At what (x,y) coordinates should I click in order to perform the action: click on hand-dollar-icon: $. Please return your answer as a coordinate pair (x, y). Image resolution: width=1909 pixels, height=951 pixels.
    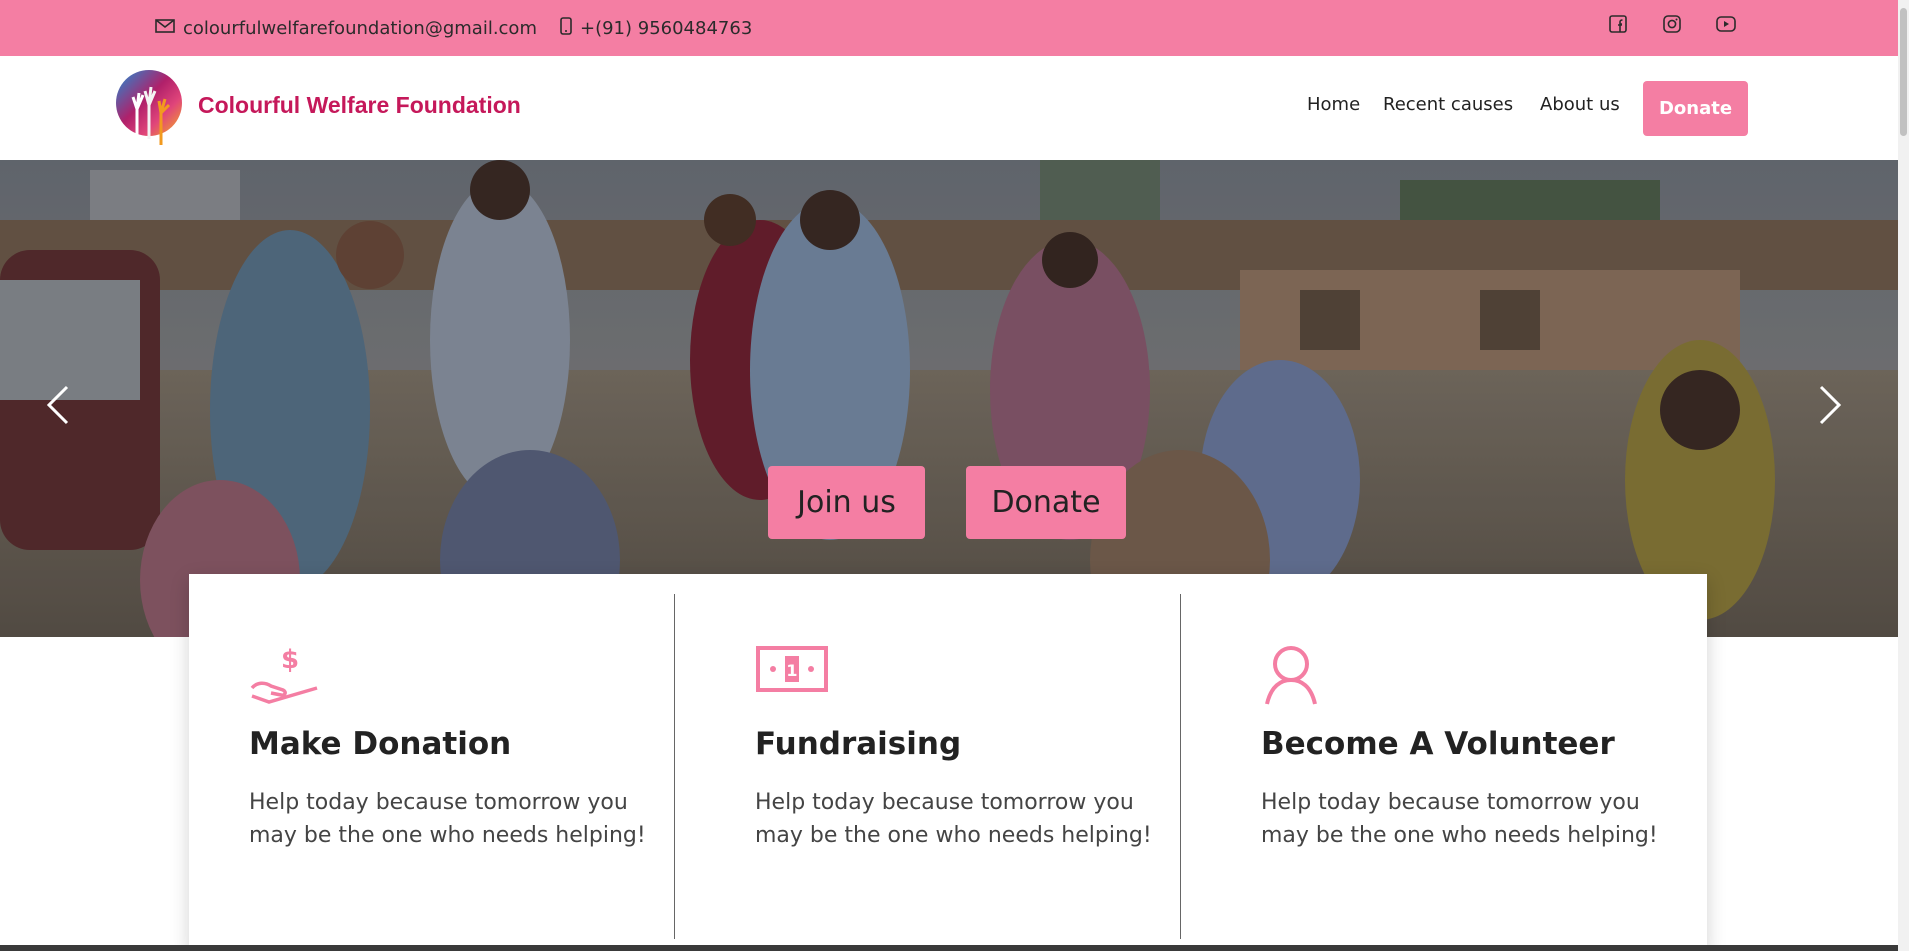
    Looking at the image, I should click on (284, 677).